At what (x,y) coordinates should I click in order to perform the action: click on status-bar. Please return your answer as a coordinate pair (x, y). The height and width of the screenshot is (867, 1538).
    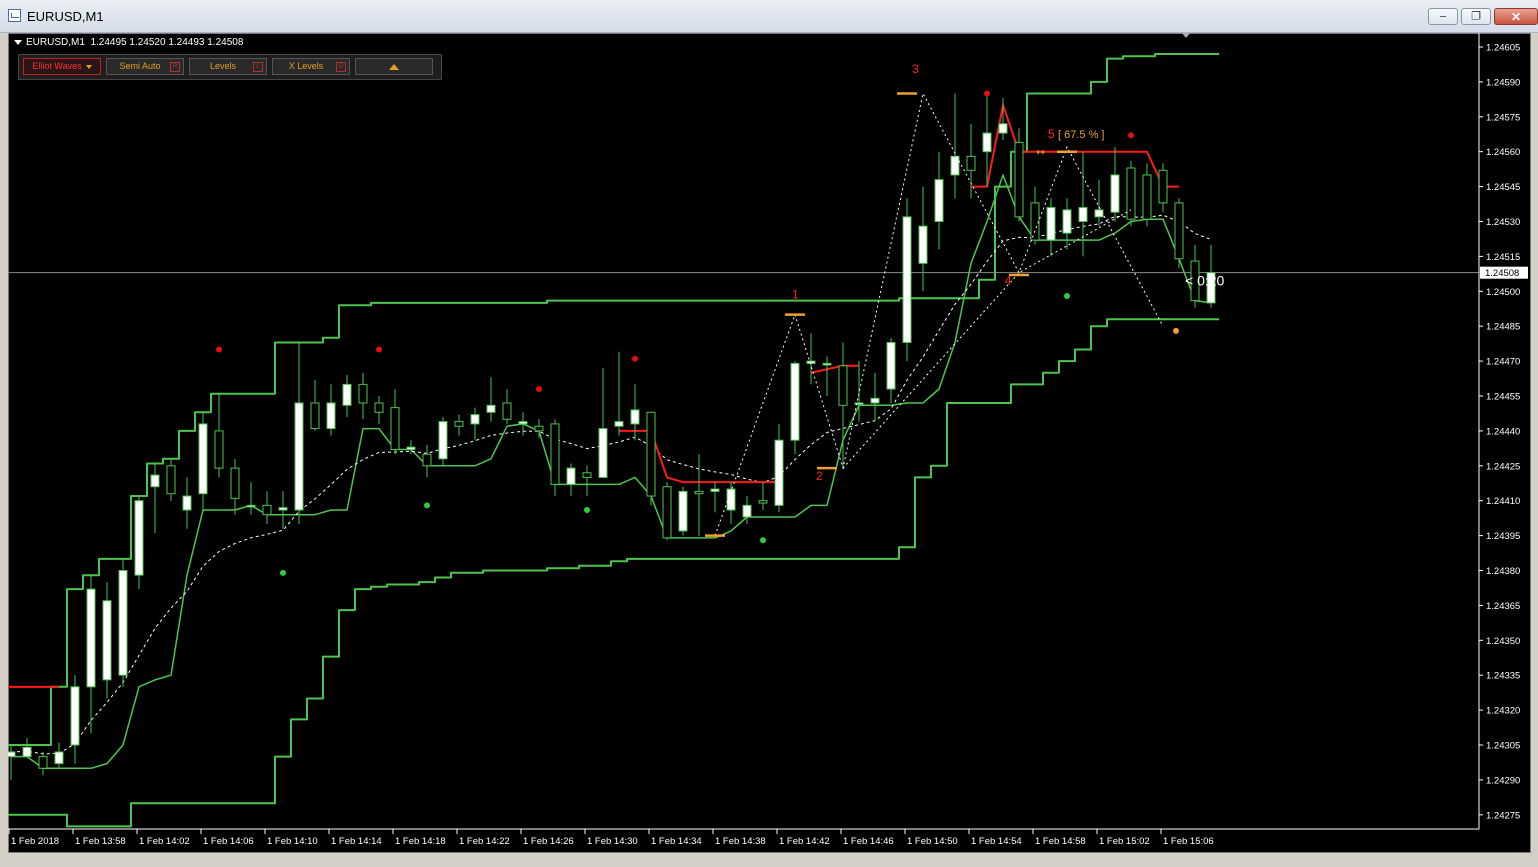
    Looking at the image, I should click on (769, 860).